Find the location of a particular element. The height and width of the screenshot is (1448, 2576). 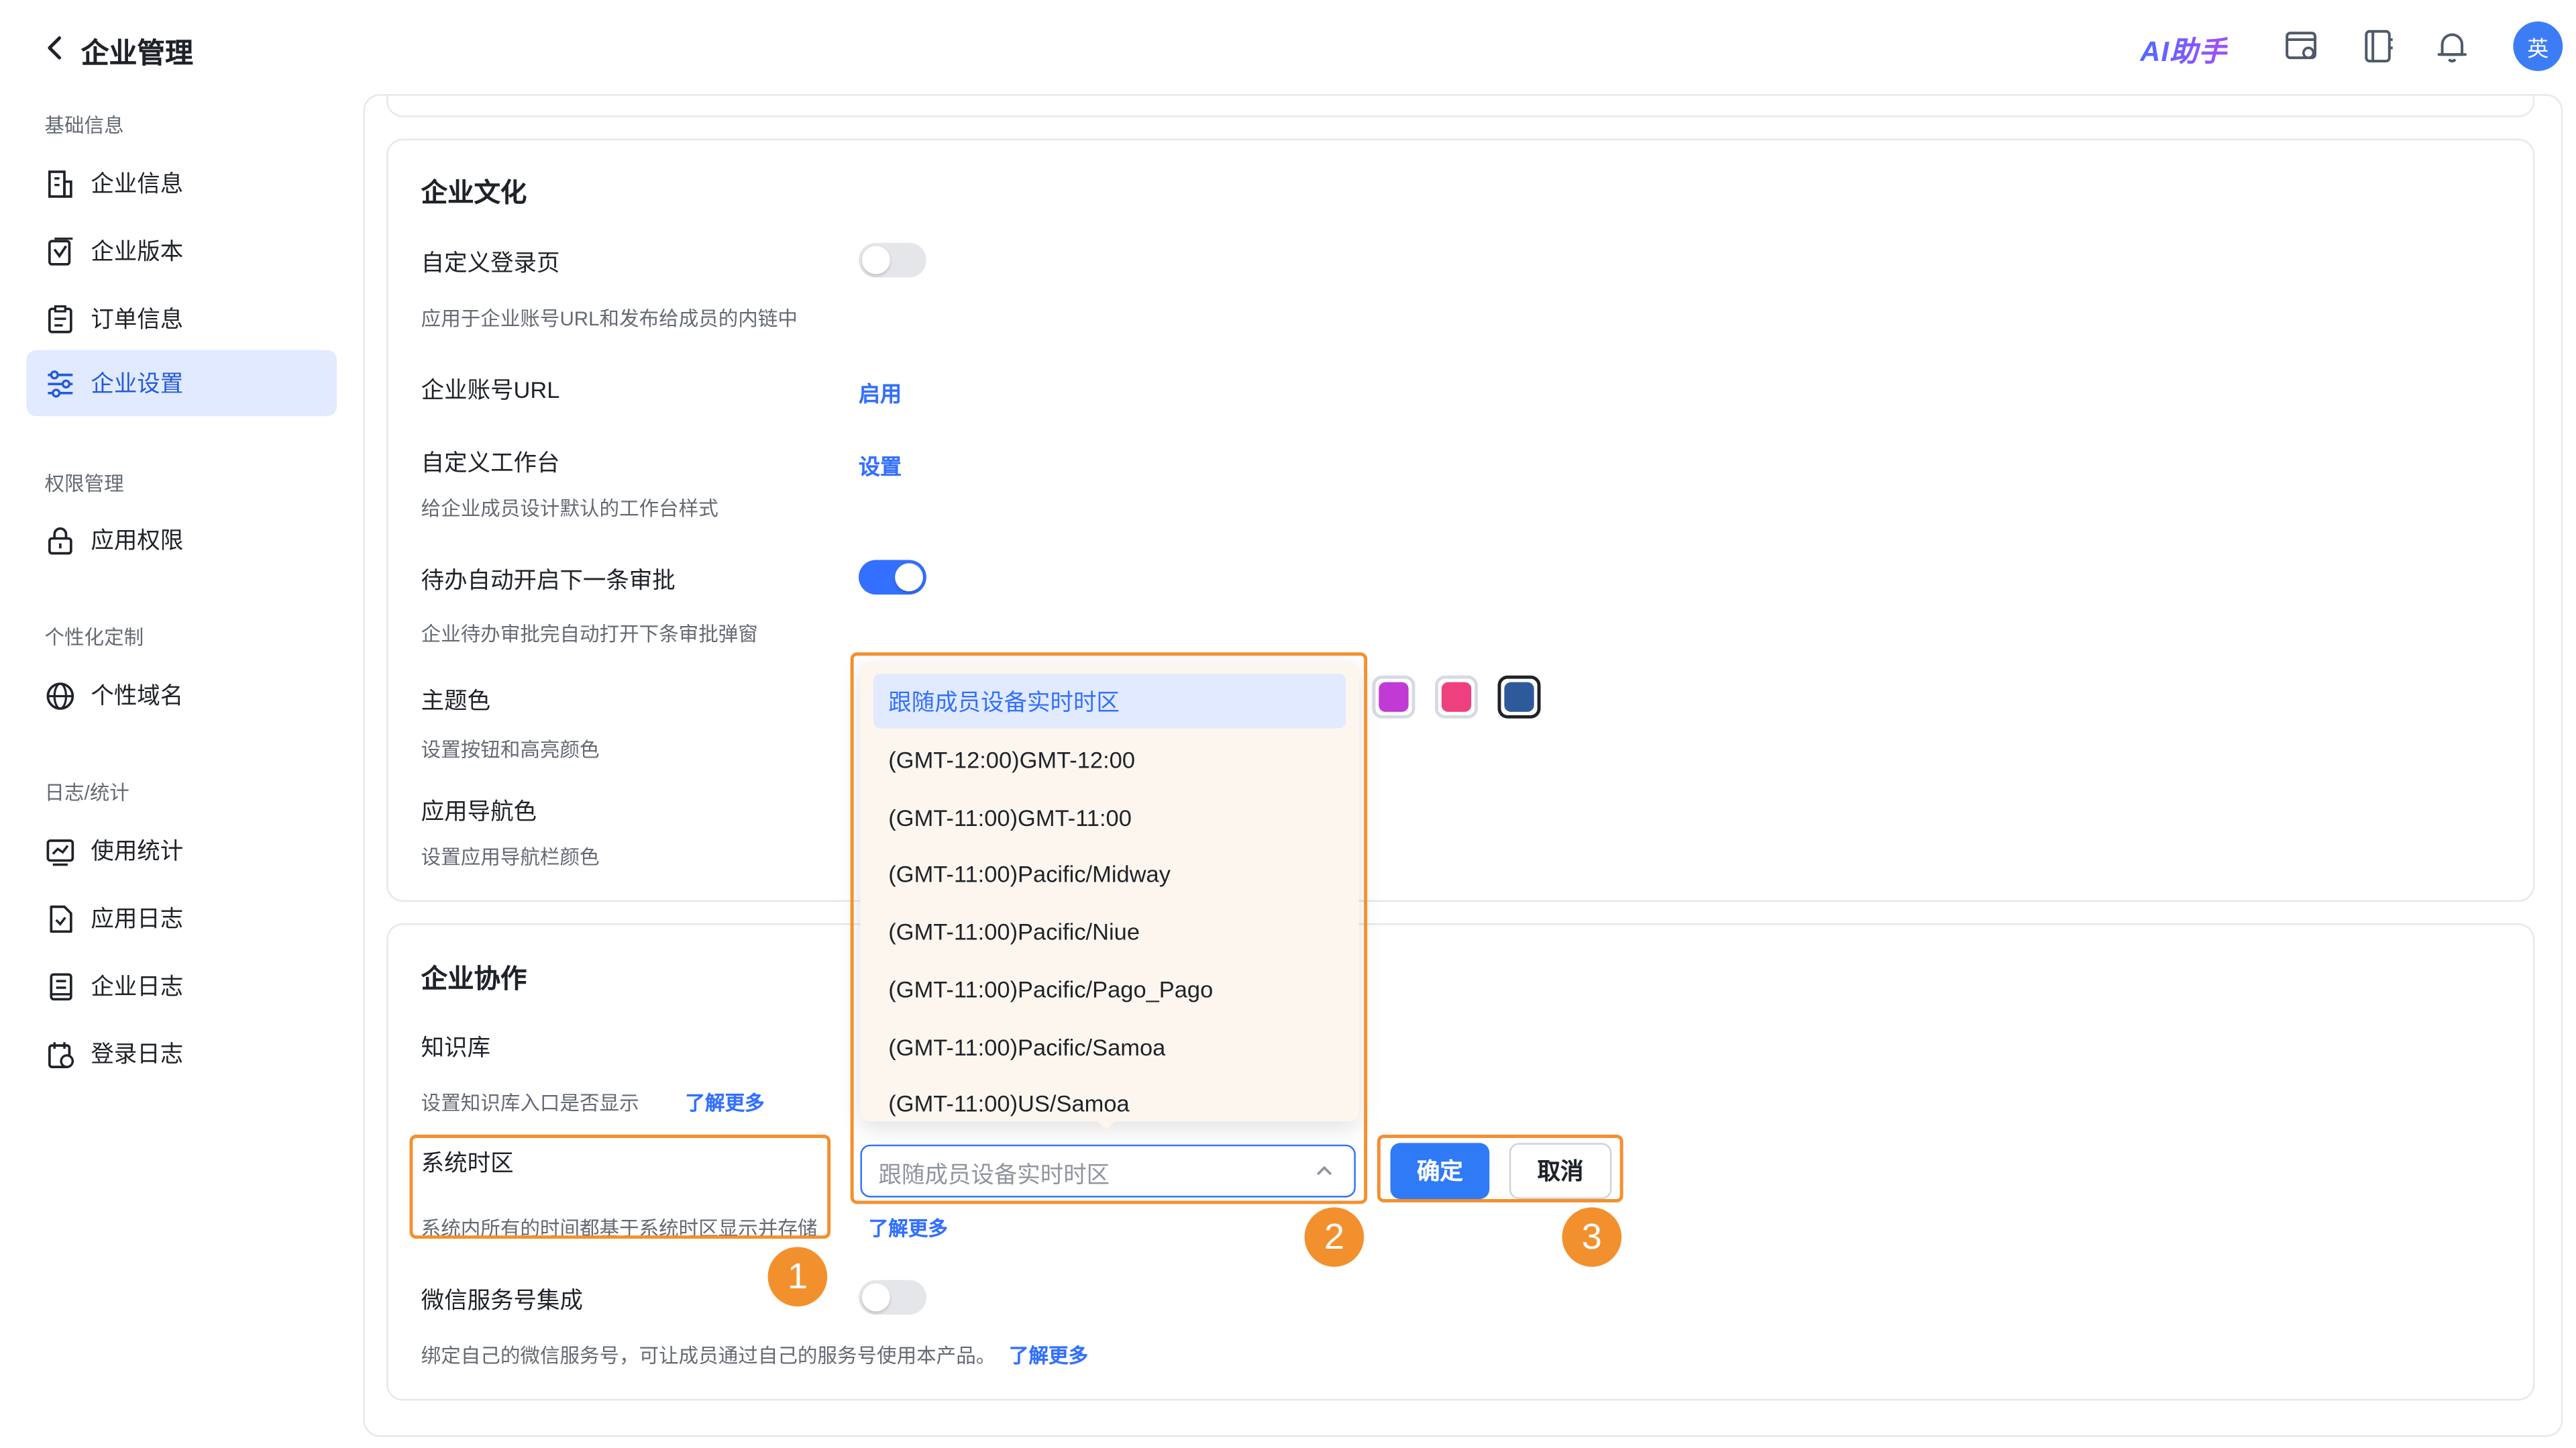

timezone-option: (GMT-12:00)GMT-12:00 is located at coordinates (1109, 758).